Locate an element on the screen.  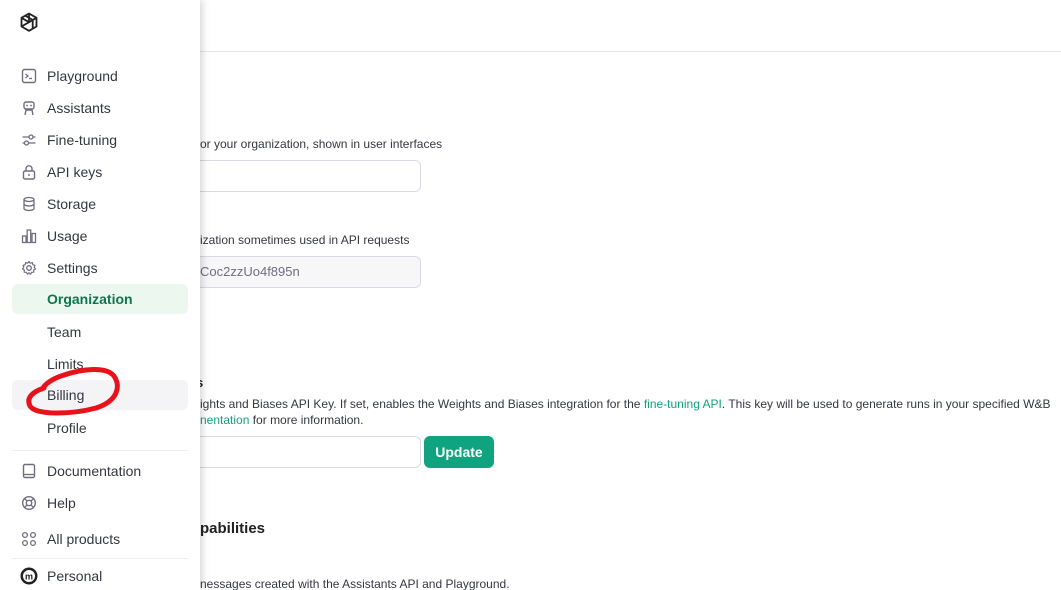
fine-tuning-api-link: fine-tuning API is located at coordinates (683, 404).